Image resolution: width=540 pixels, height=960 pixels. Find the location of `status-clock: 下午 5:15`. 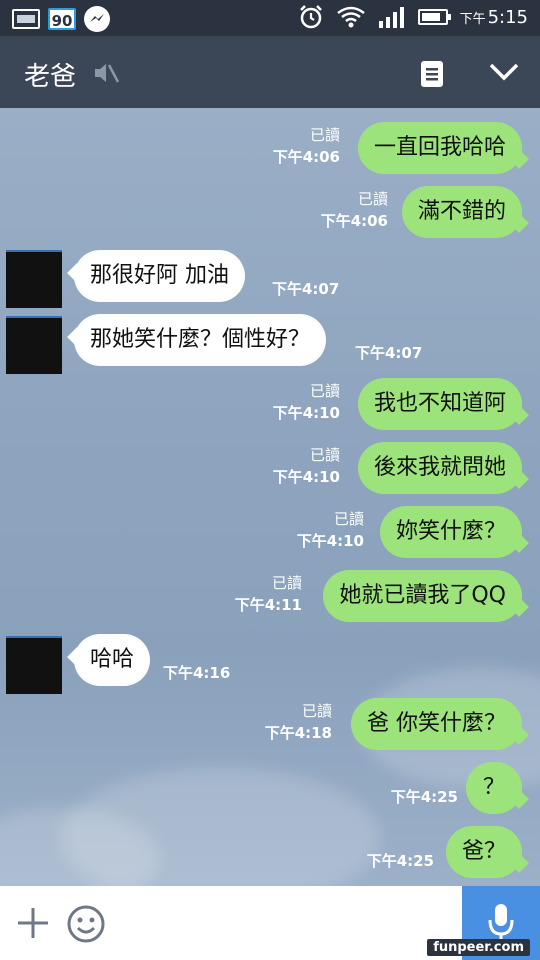

status-clock: 下午 5:15 is located at coordinates (493, 17).